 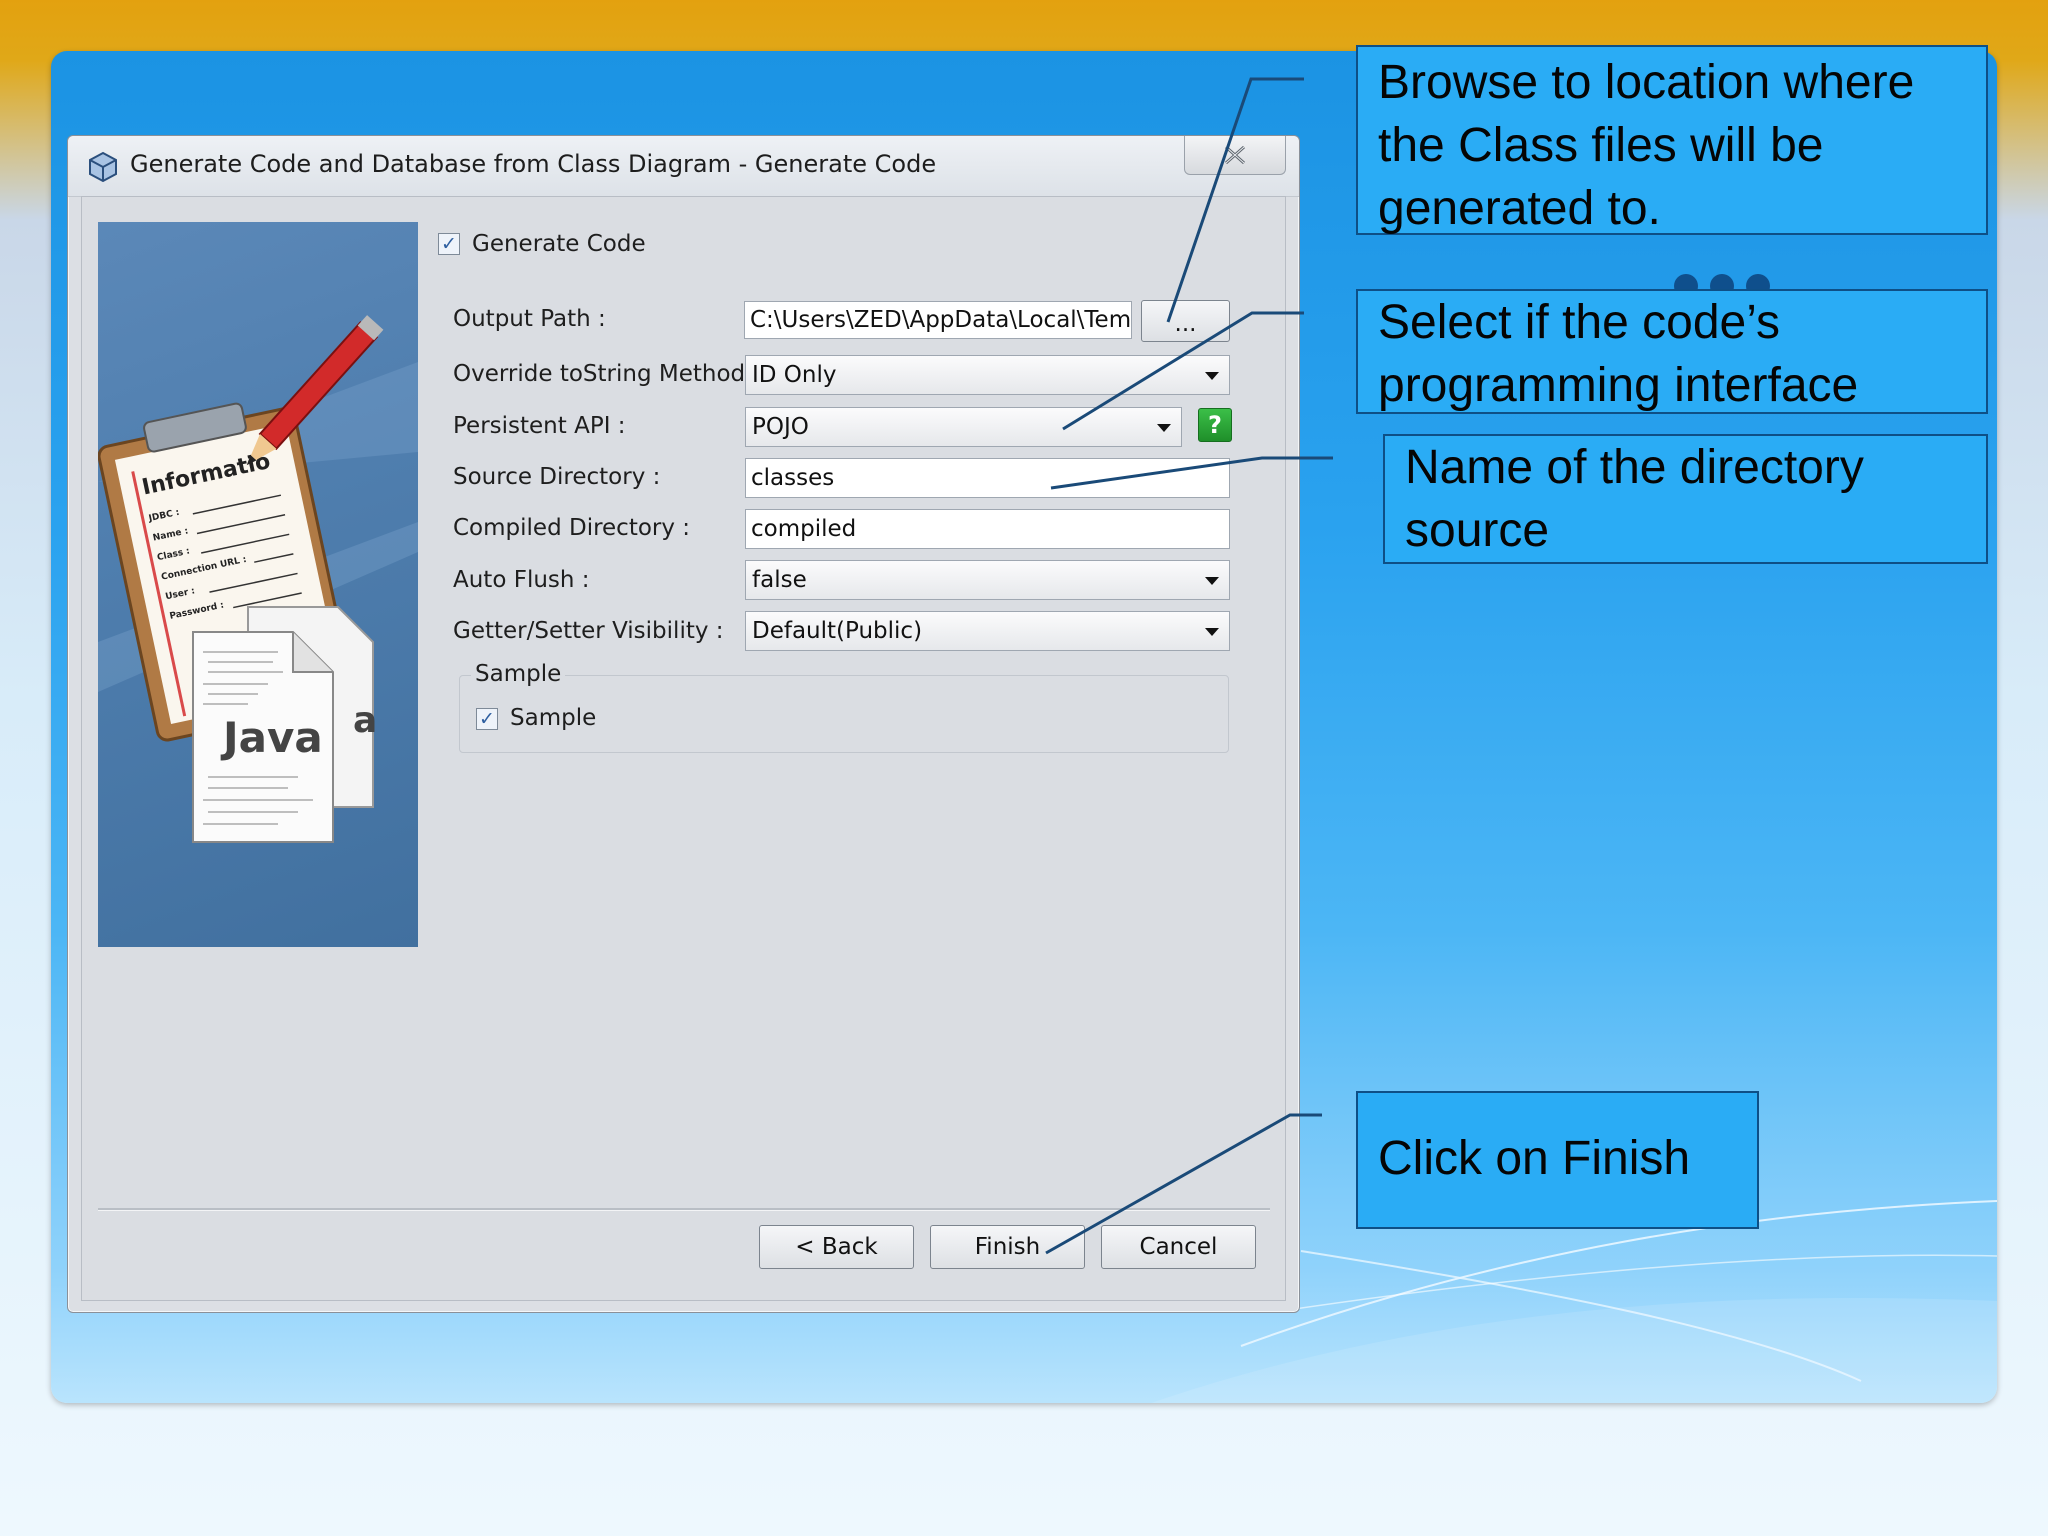 What do you see at coordinates (553, 718) in the screenshot?
I see `sample-checkbox-label: Sample` at bounding box center [553, 718].